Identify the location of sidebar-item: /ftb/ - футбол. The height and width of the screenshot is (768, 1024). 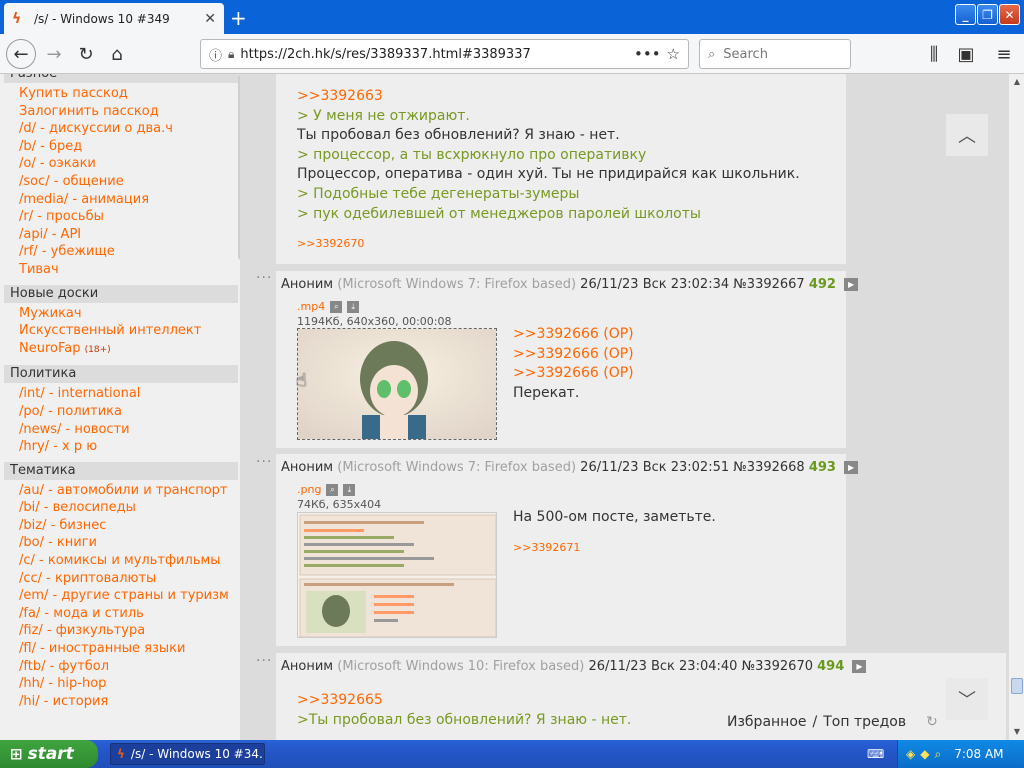
(129, 667).